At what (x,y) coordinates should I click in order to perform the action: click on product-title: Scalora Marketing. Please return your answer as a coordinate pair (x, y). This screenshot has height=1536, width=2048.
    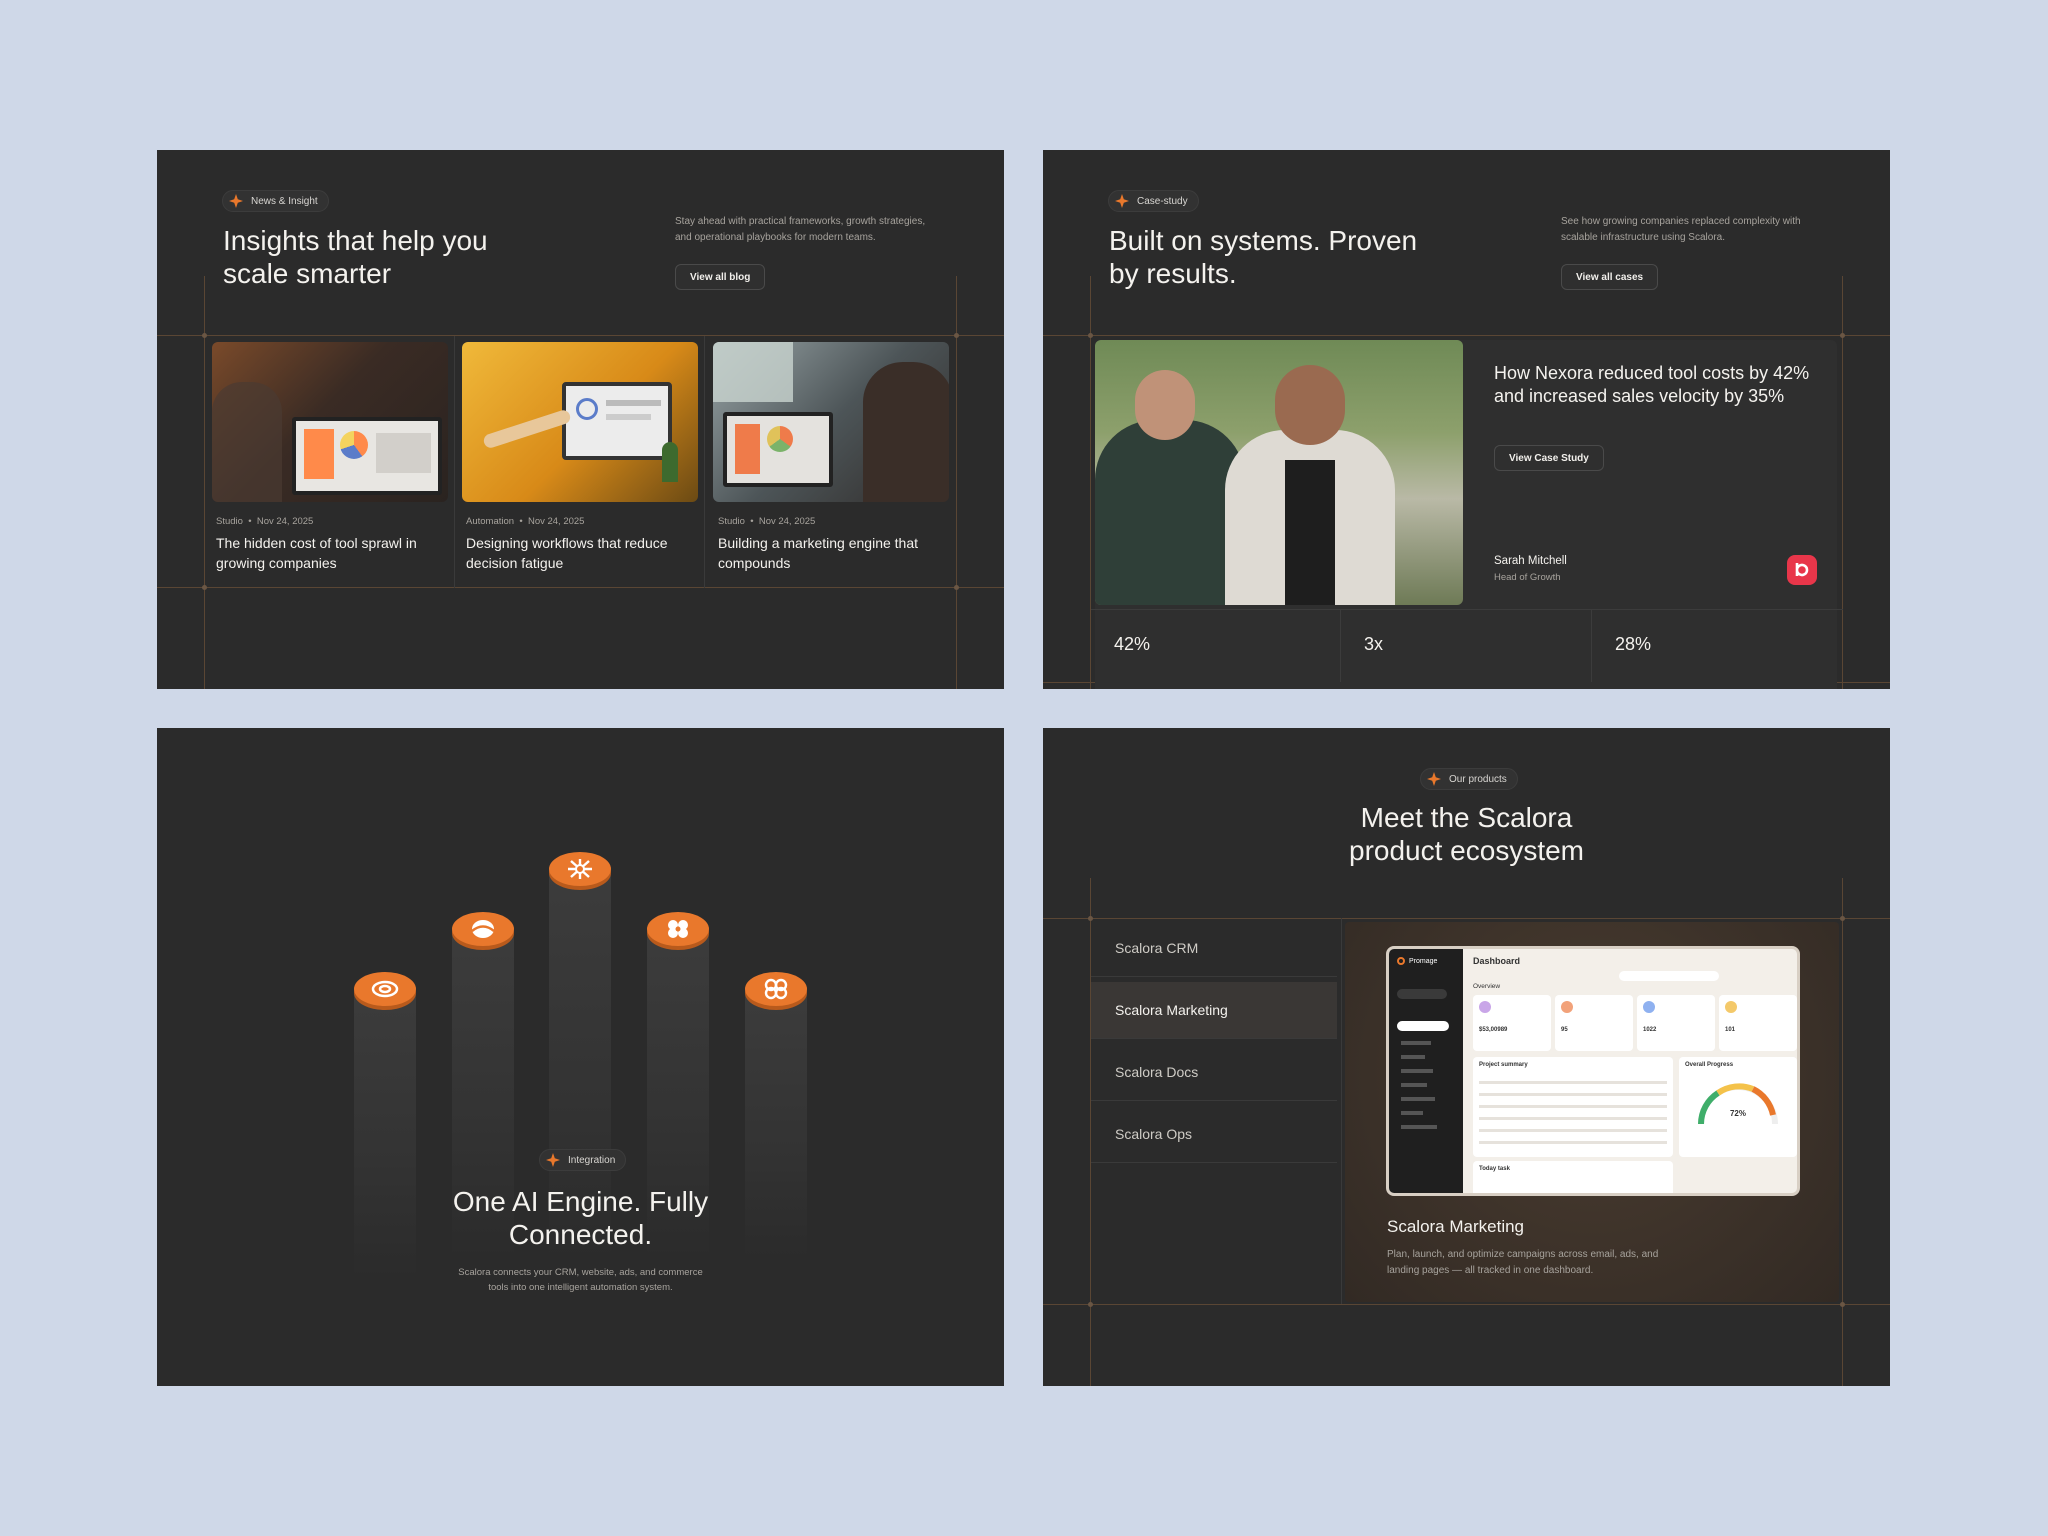
    Looking at the image, I should click on (1456, 1226).